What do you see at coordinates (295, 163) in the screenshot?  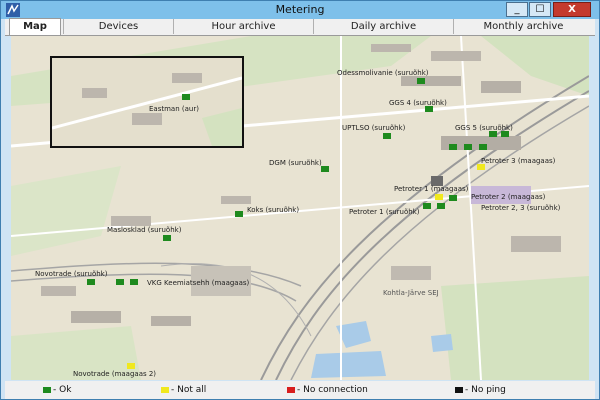 I see `label-dgm: DGM (suruõhk)` at bounding box center [295, 163].